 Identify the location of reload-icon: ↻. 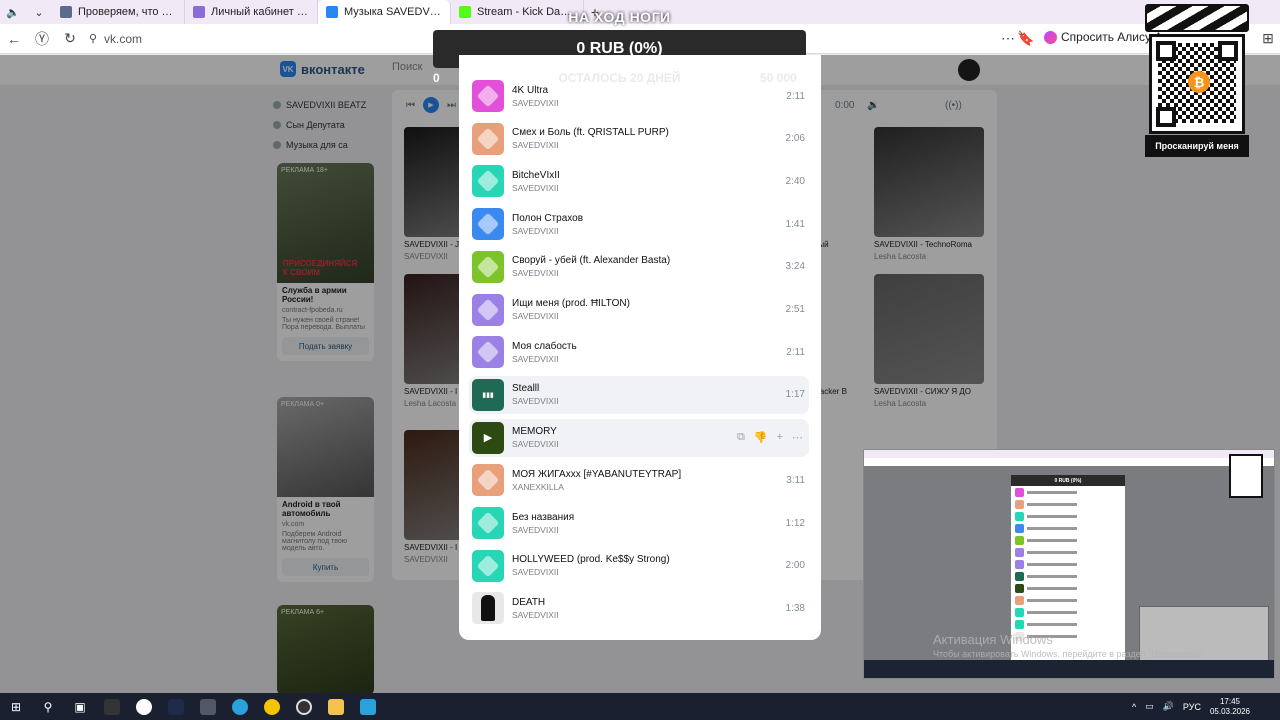
(70, 39).